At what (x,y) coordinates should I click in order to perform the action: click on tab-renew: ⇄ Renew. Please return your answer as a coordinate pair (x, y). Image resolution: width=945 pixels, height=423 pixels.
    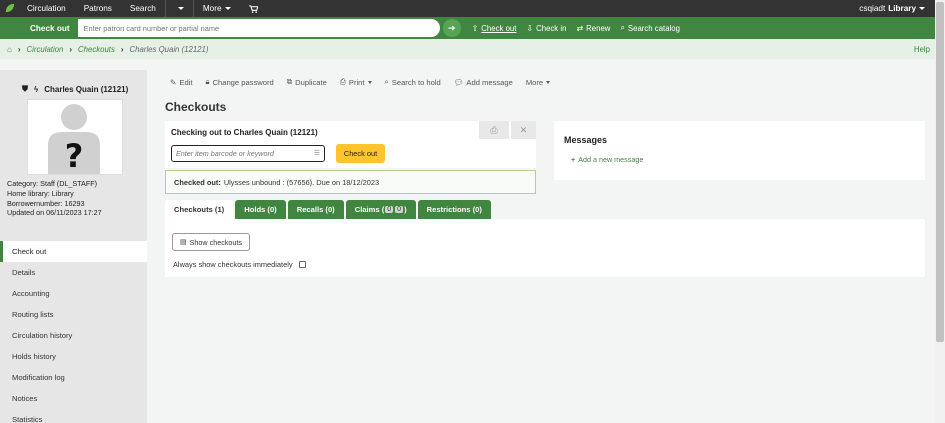
    Looking at the image, I should click on (593, 28).